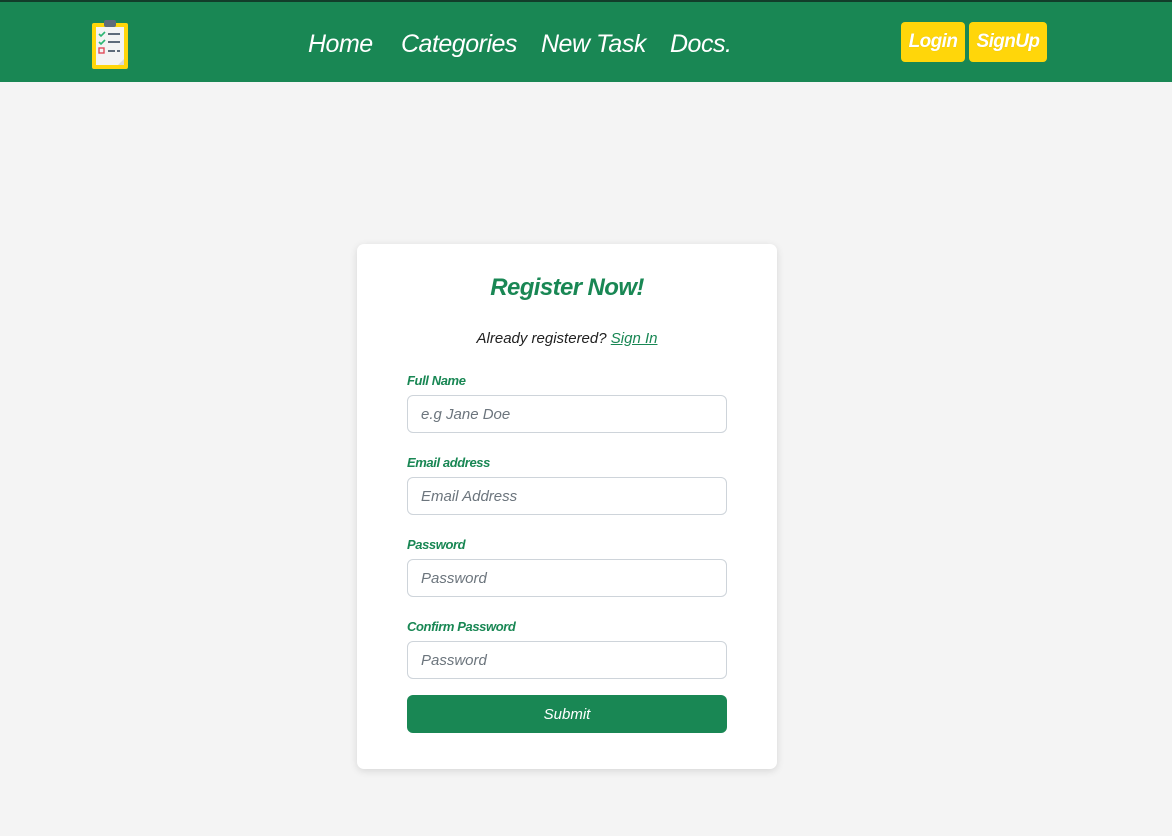 The width and height of the screenshot is (1172, 836). What do you see at coordinates (933, 42) in the screenshot?
I see `login-button: Login` at bounding box center [933, 42].